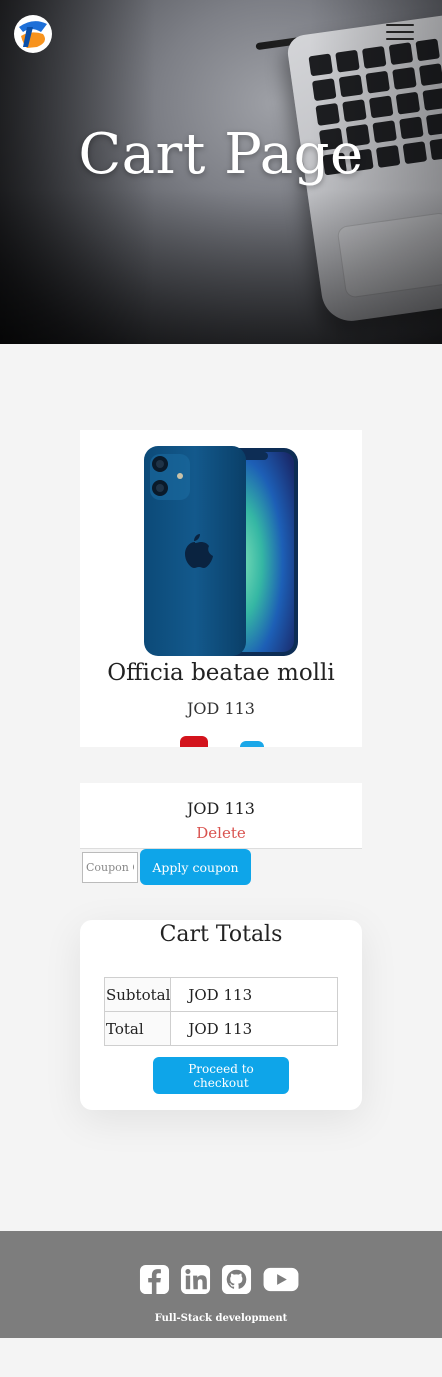 This screenshot has width=442, height=1377. I want to click on totals-row-total: Total JOD 113, so click(220, 1028).